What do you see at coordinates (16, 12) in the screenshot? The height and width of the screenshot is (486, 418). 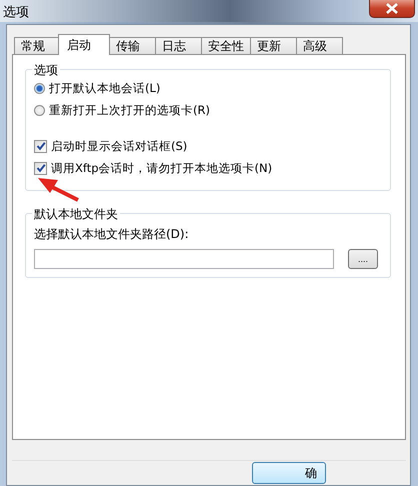 I see `window-title: 选项` at bounding box center [16, 12].